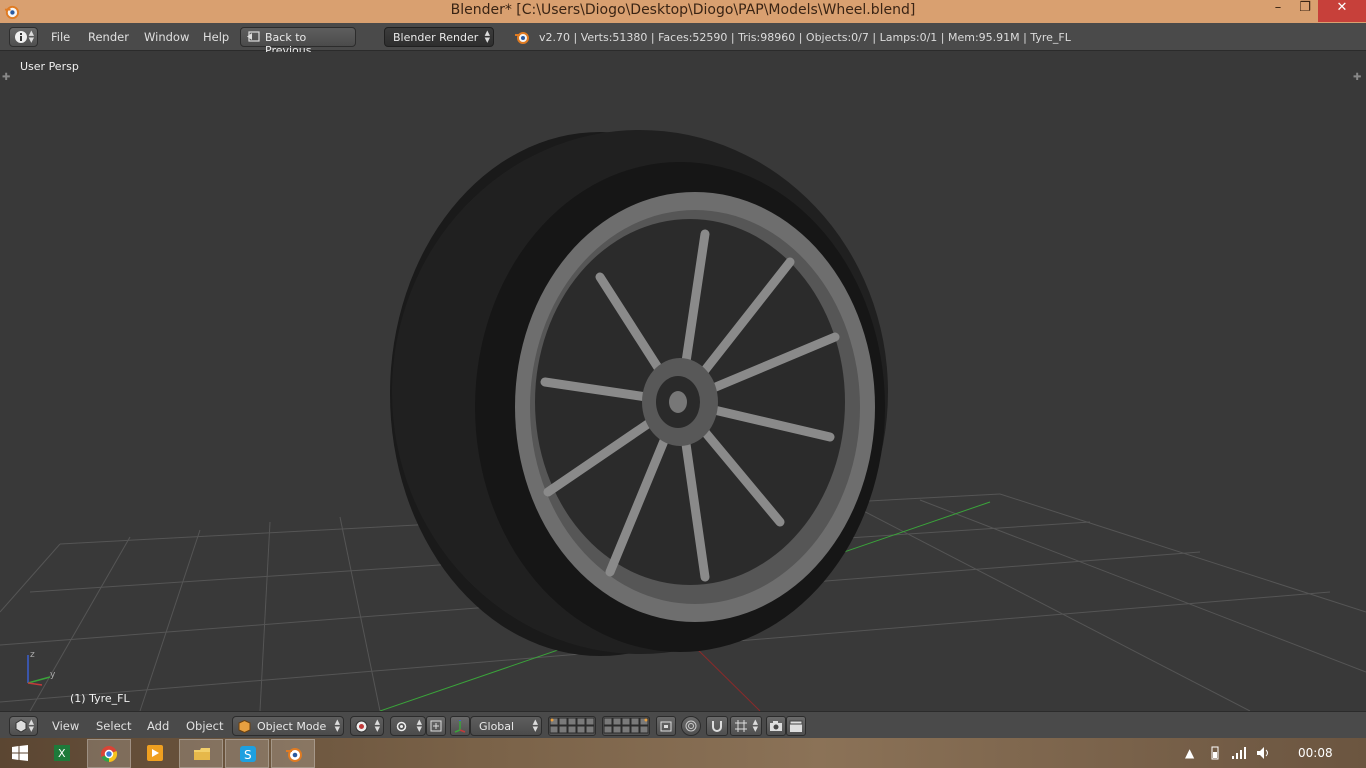  I want to click on taskbar-excel: X, so click(62, 753).